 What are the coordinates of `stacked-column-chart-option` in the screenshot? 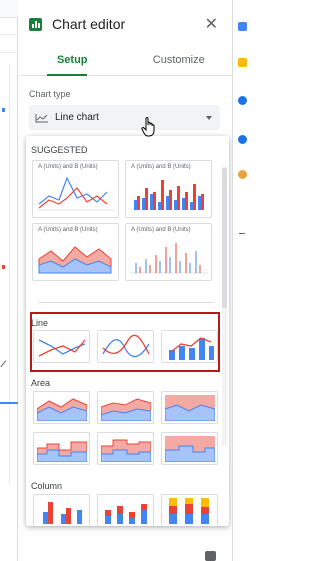 It's located at (125, 510).